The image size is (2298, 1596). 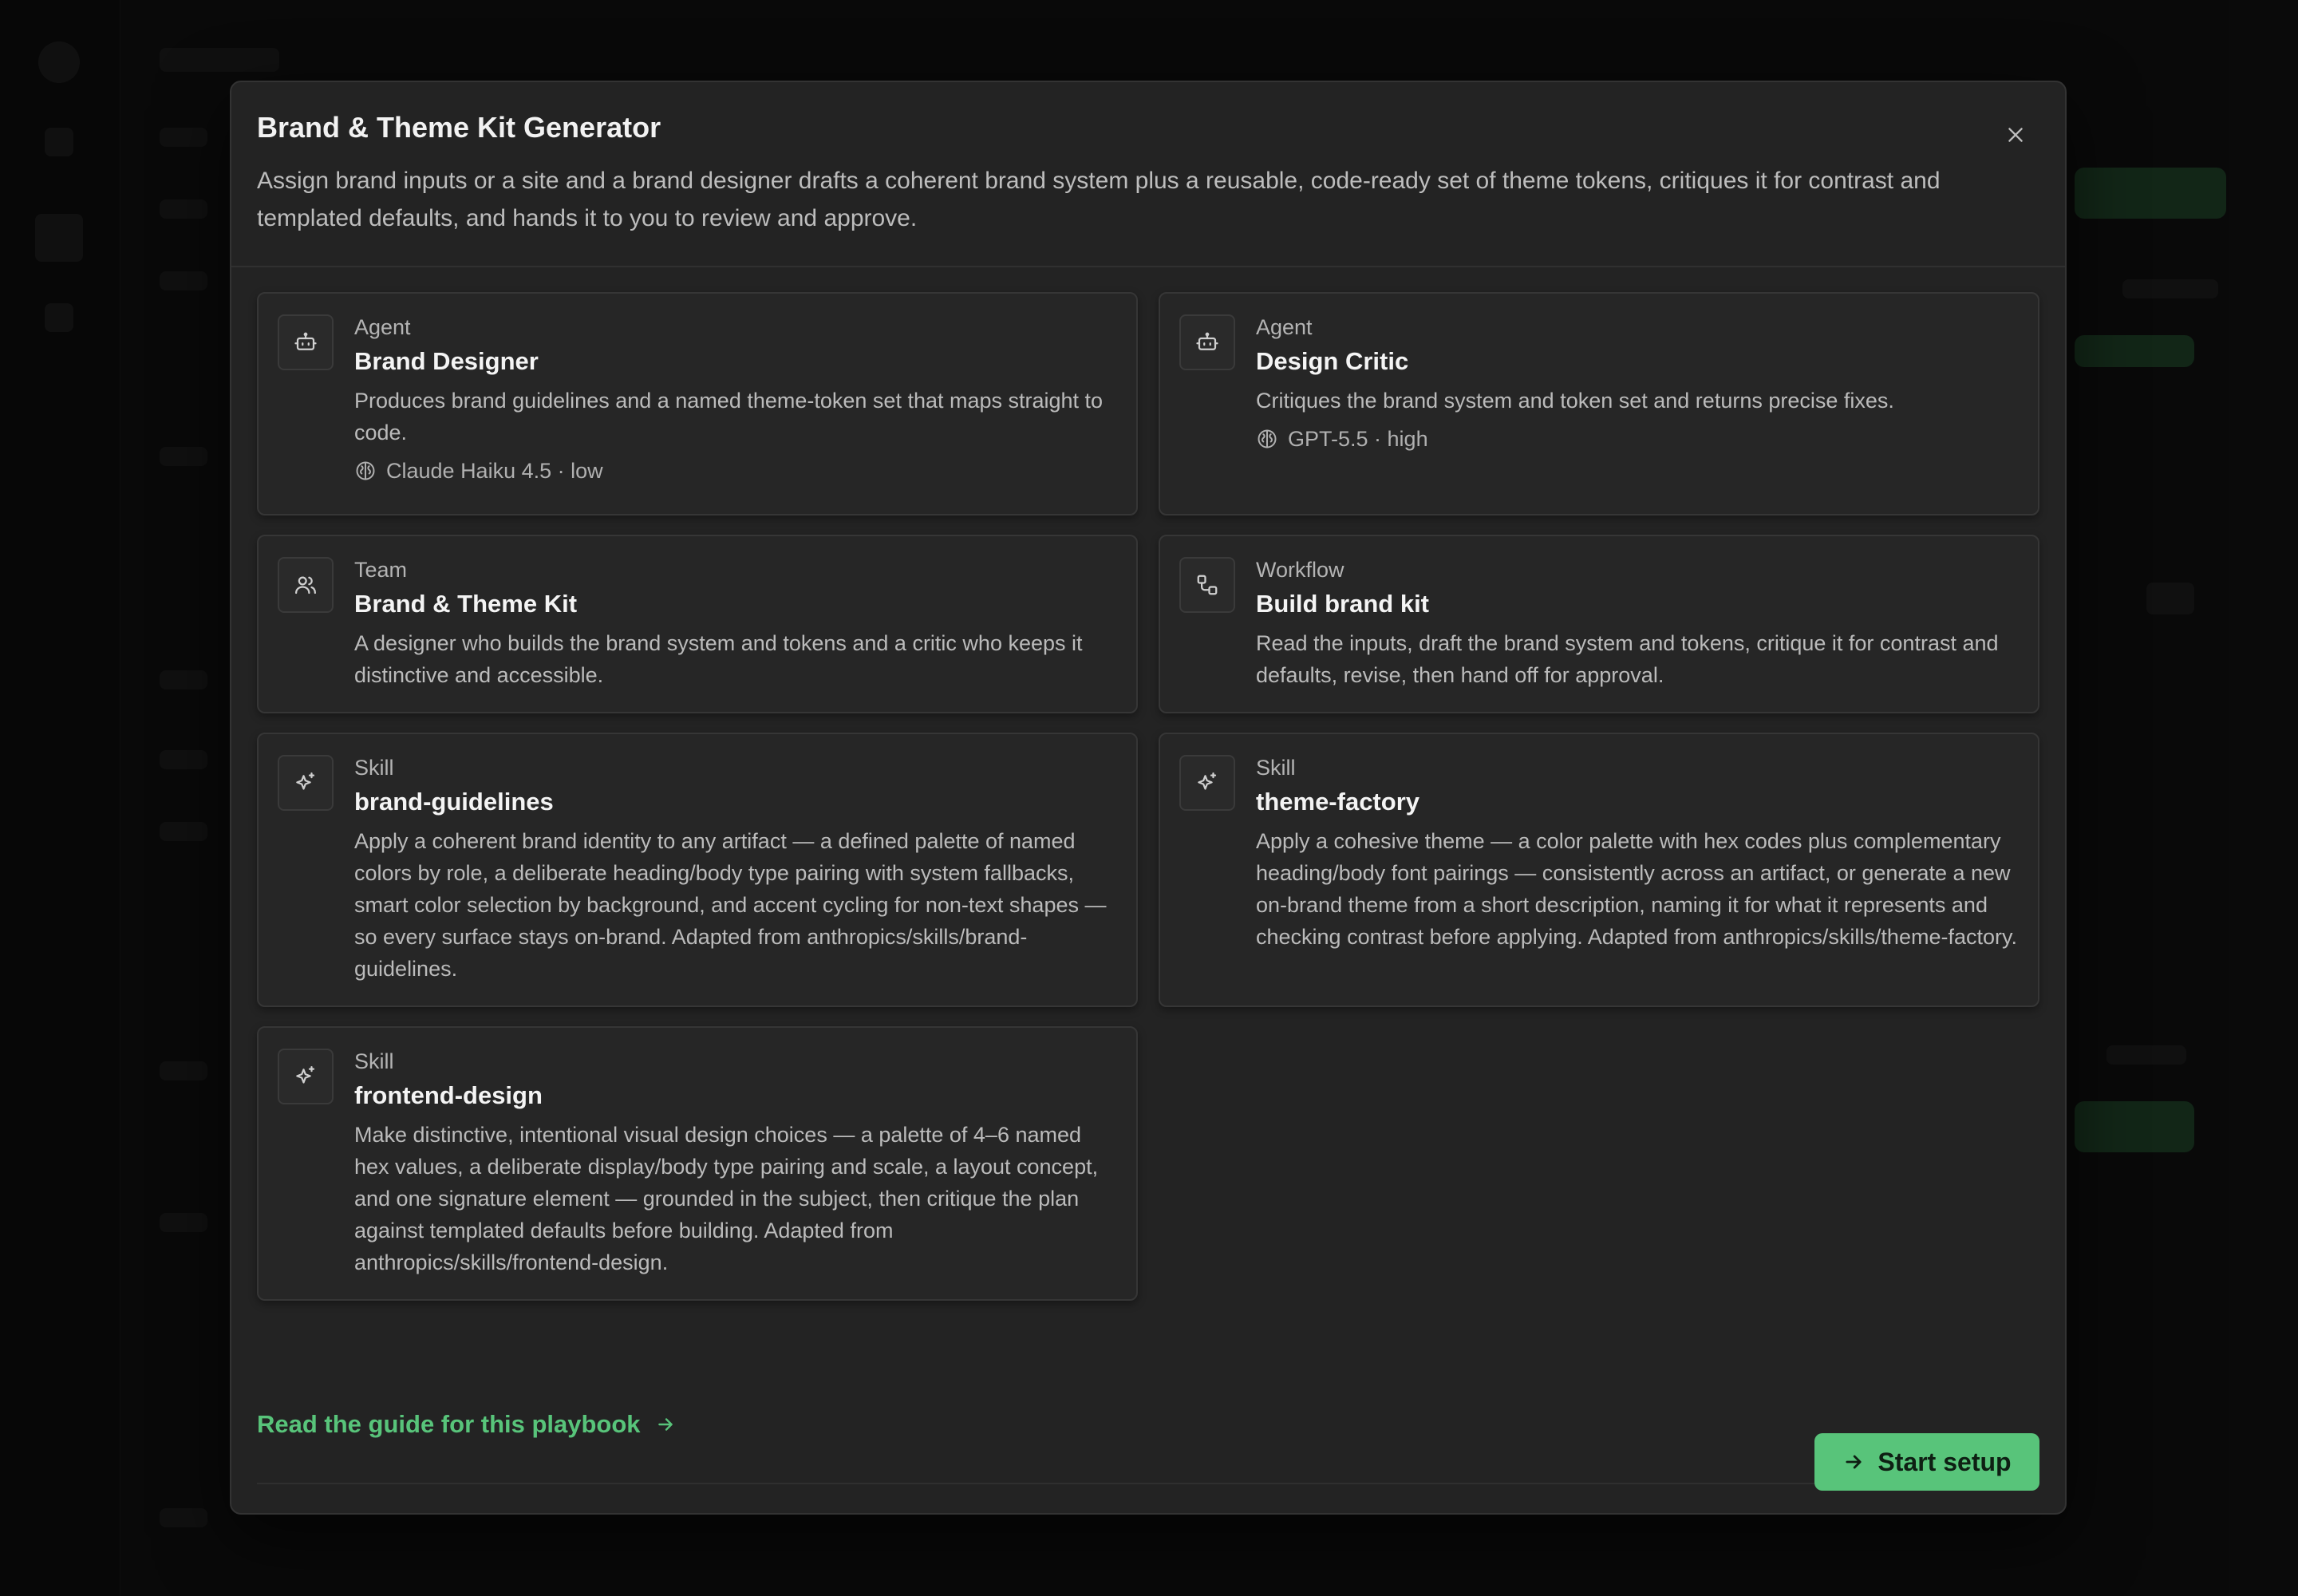 I want to click on model-info: GPT-5.5 · high, so click(x=1638, y=439).